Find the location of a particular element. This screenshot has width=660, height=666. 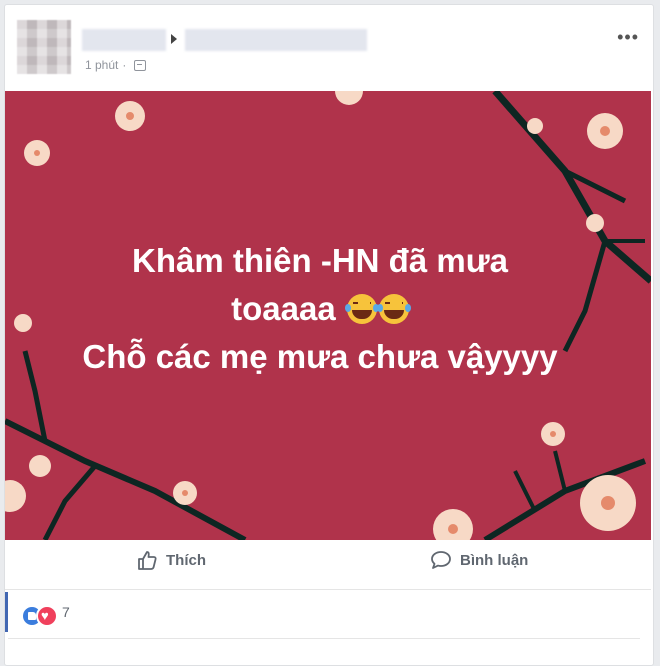

avatar is located at coordinates (44, 47).